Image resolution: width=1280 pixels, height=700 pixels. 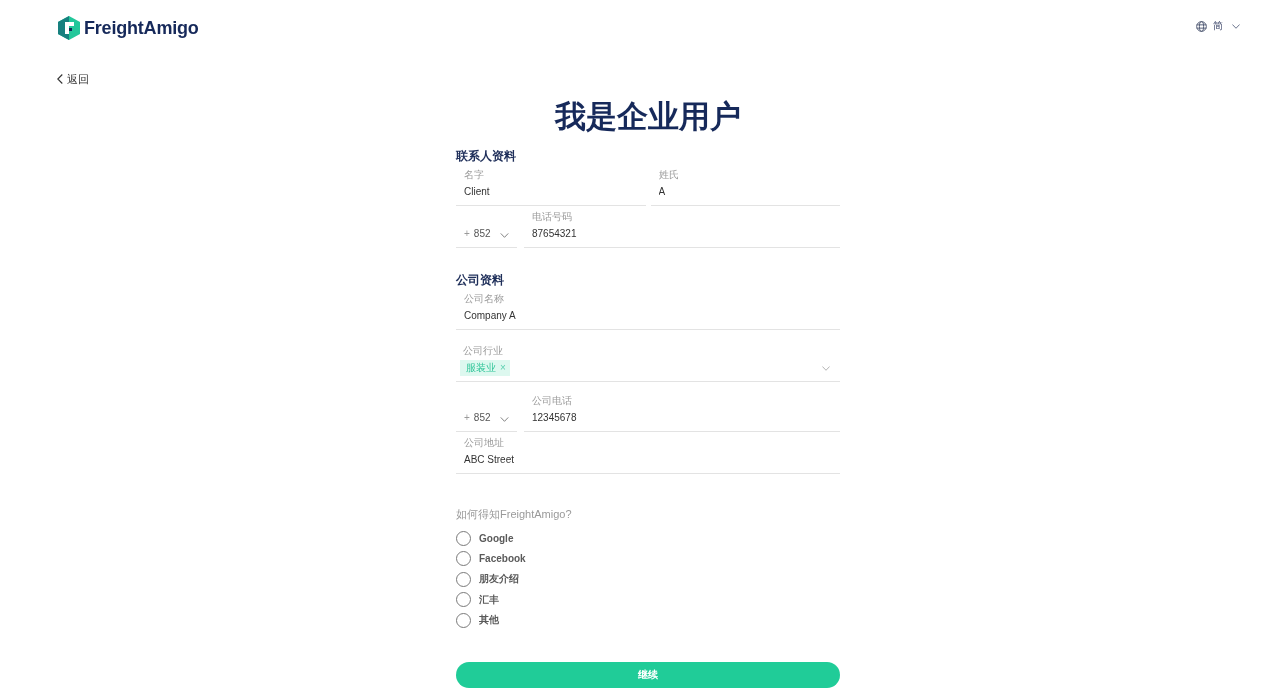 I want to click on text-input: A, so click(x=745, y=194).